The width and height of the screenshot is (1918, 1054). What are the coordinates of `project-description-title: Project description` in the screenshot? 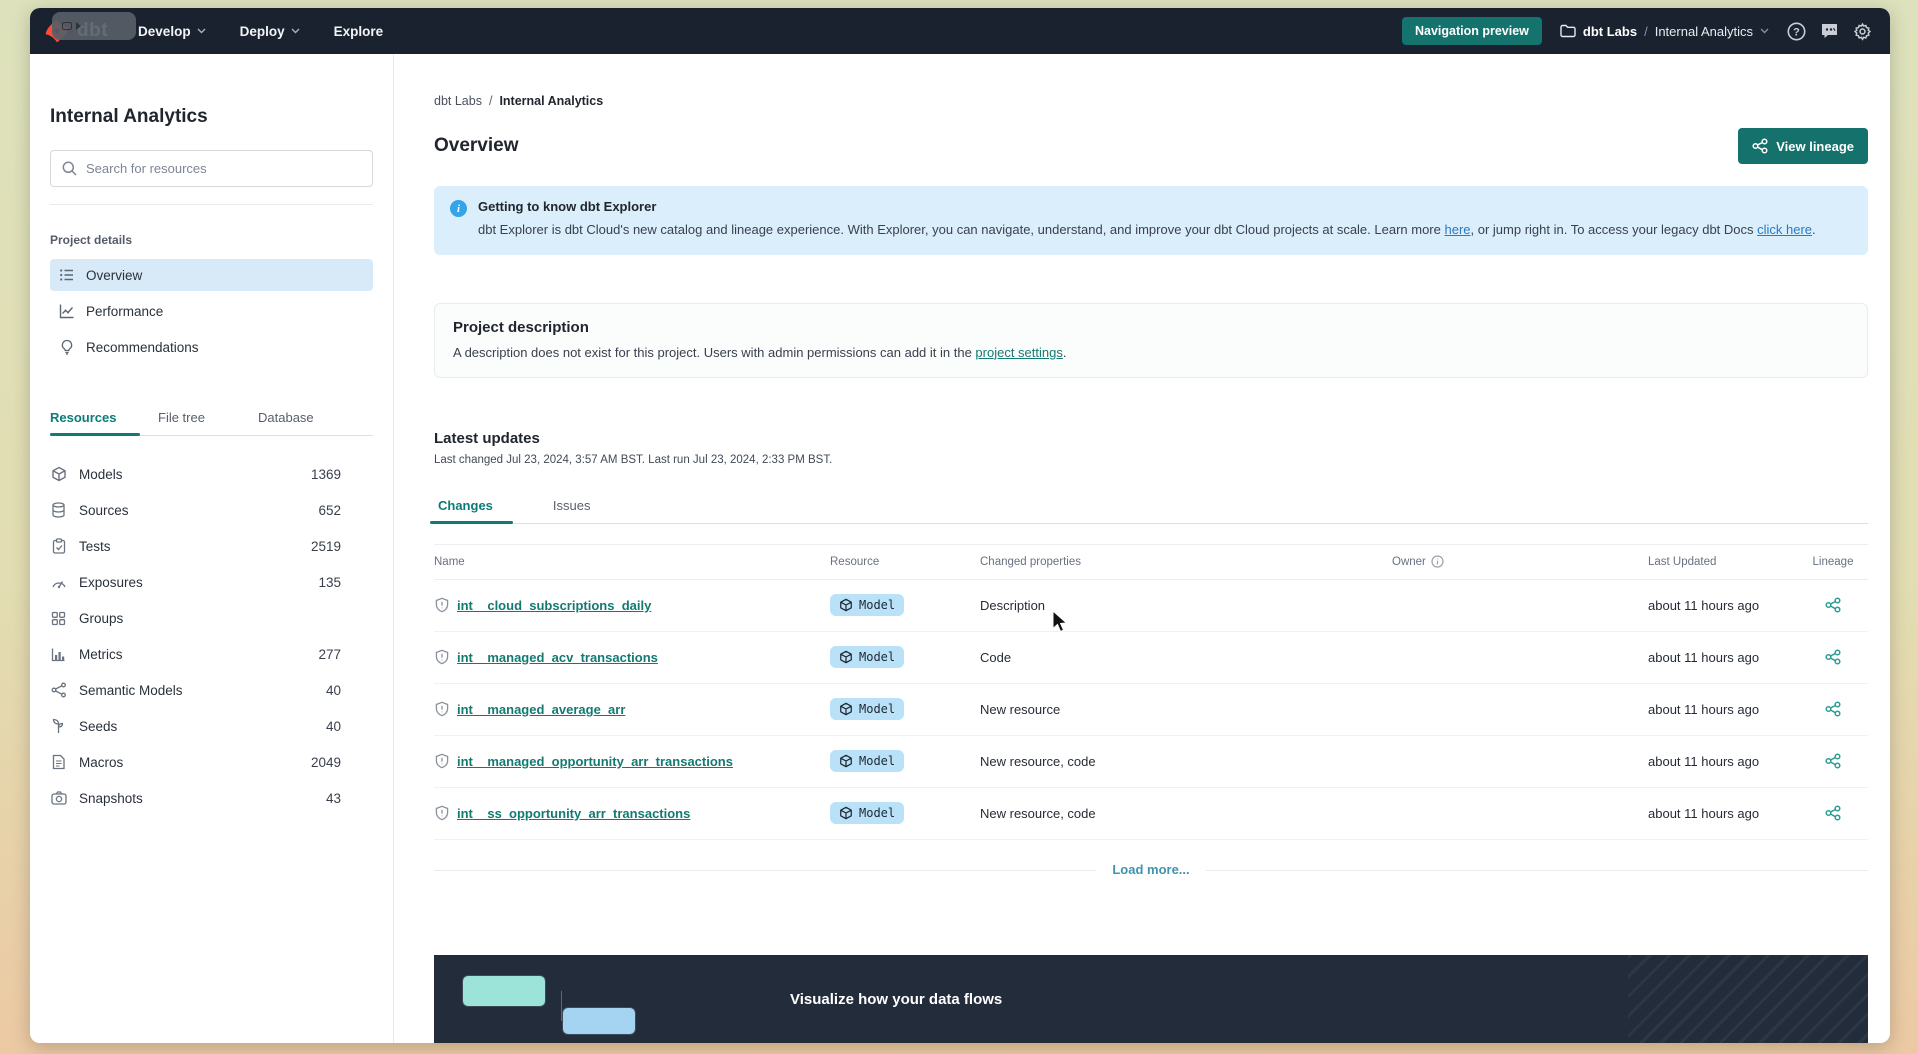 It's located at (521, 327).